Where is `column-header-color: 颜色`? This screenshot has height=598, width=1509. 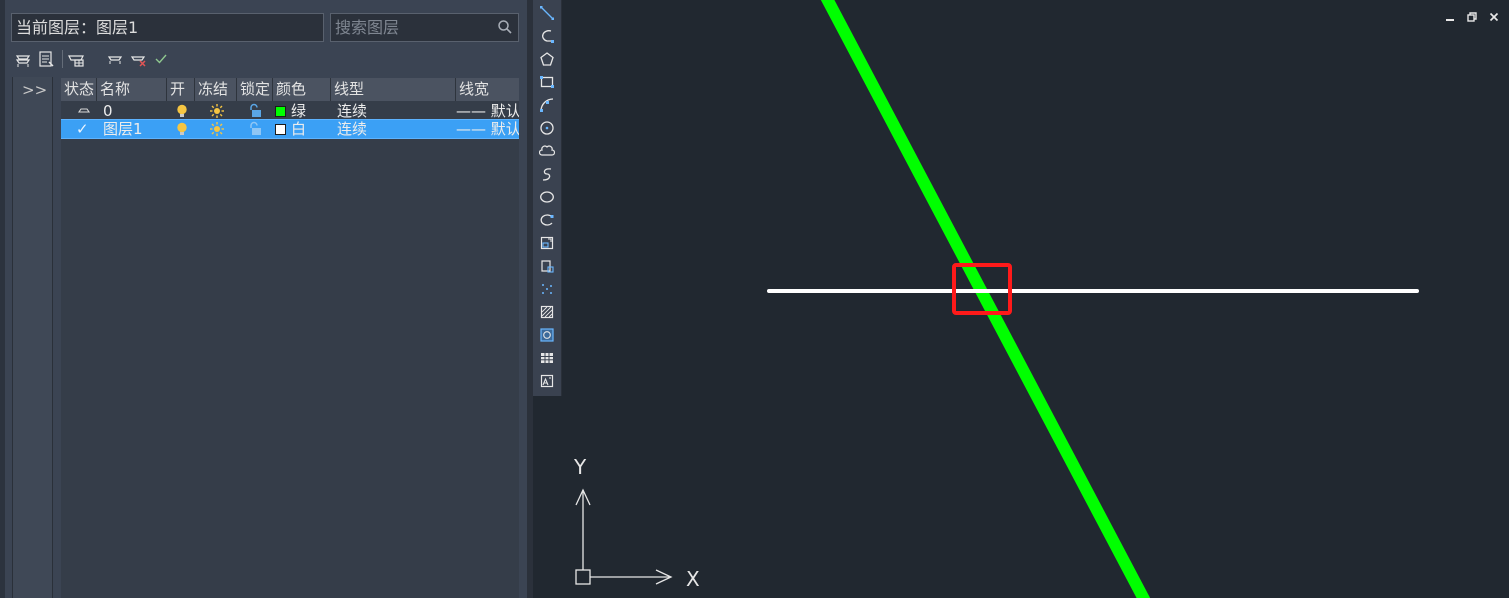
column-header-color: 颜色 is located at coordinates (302, 89).